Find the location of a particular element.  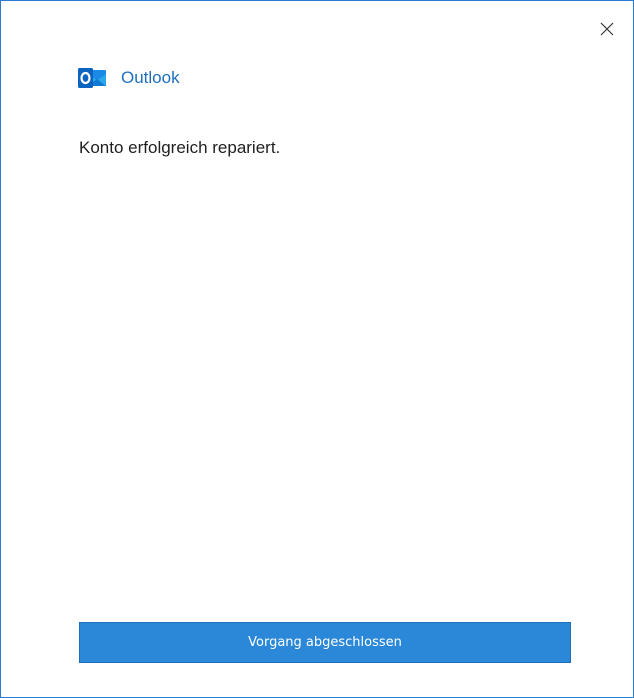

app-name: Outlook is located at coordinates (150, 77).